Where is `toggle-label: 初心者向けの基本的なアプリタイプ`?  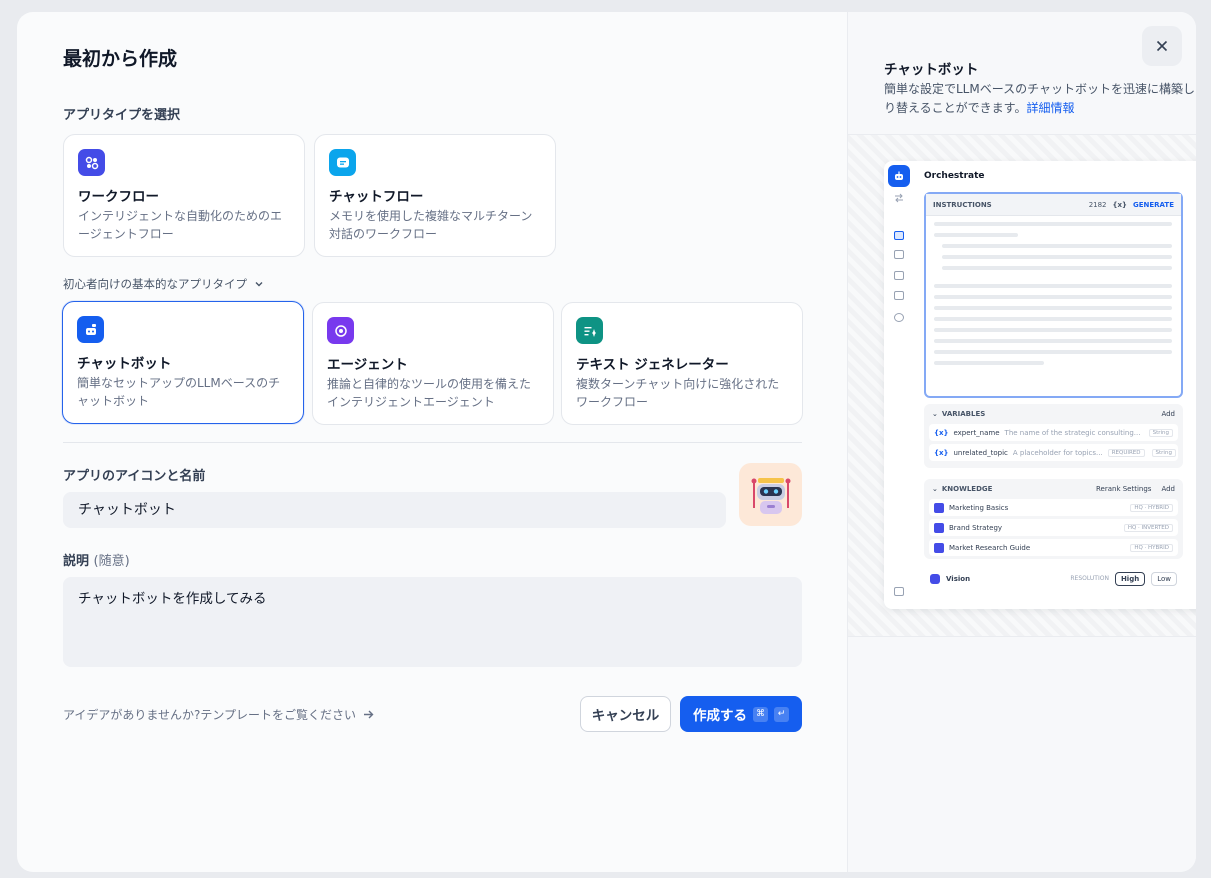
toggle-label: 初心者向けの基本的なアプリタイプ is located at coordinates (155, 284).